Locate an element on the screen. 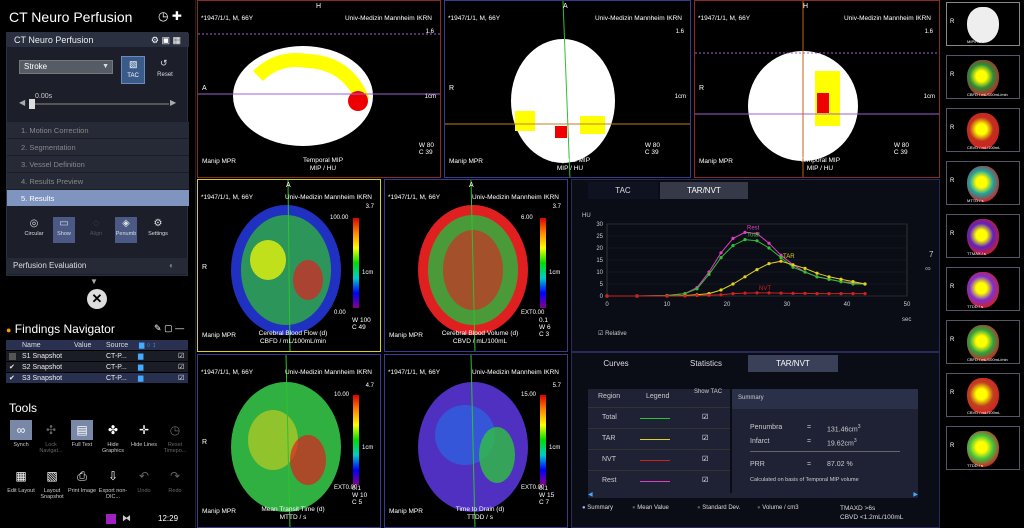 This screenshot has height=528, width=1024. hide-lines-tool: ✛ Hide Lines is located at coordinates (144, 440).